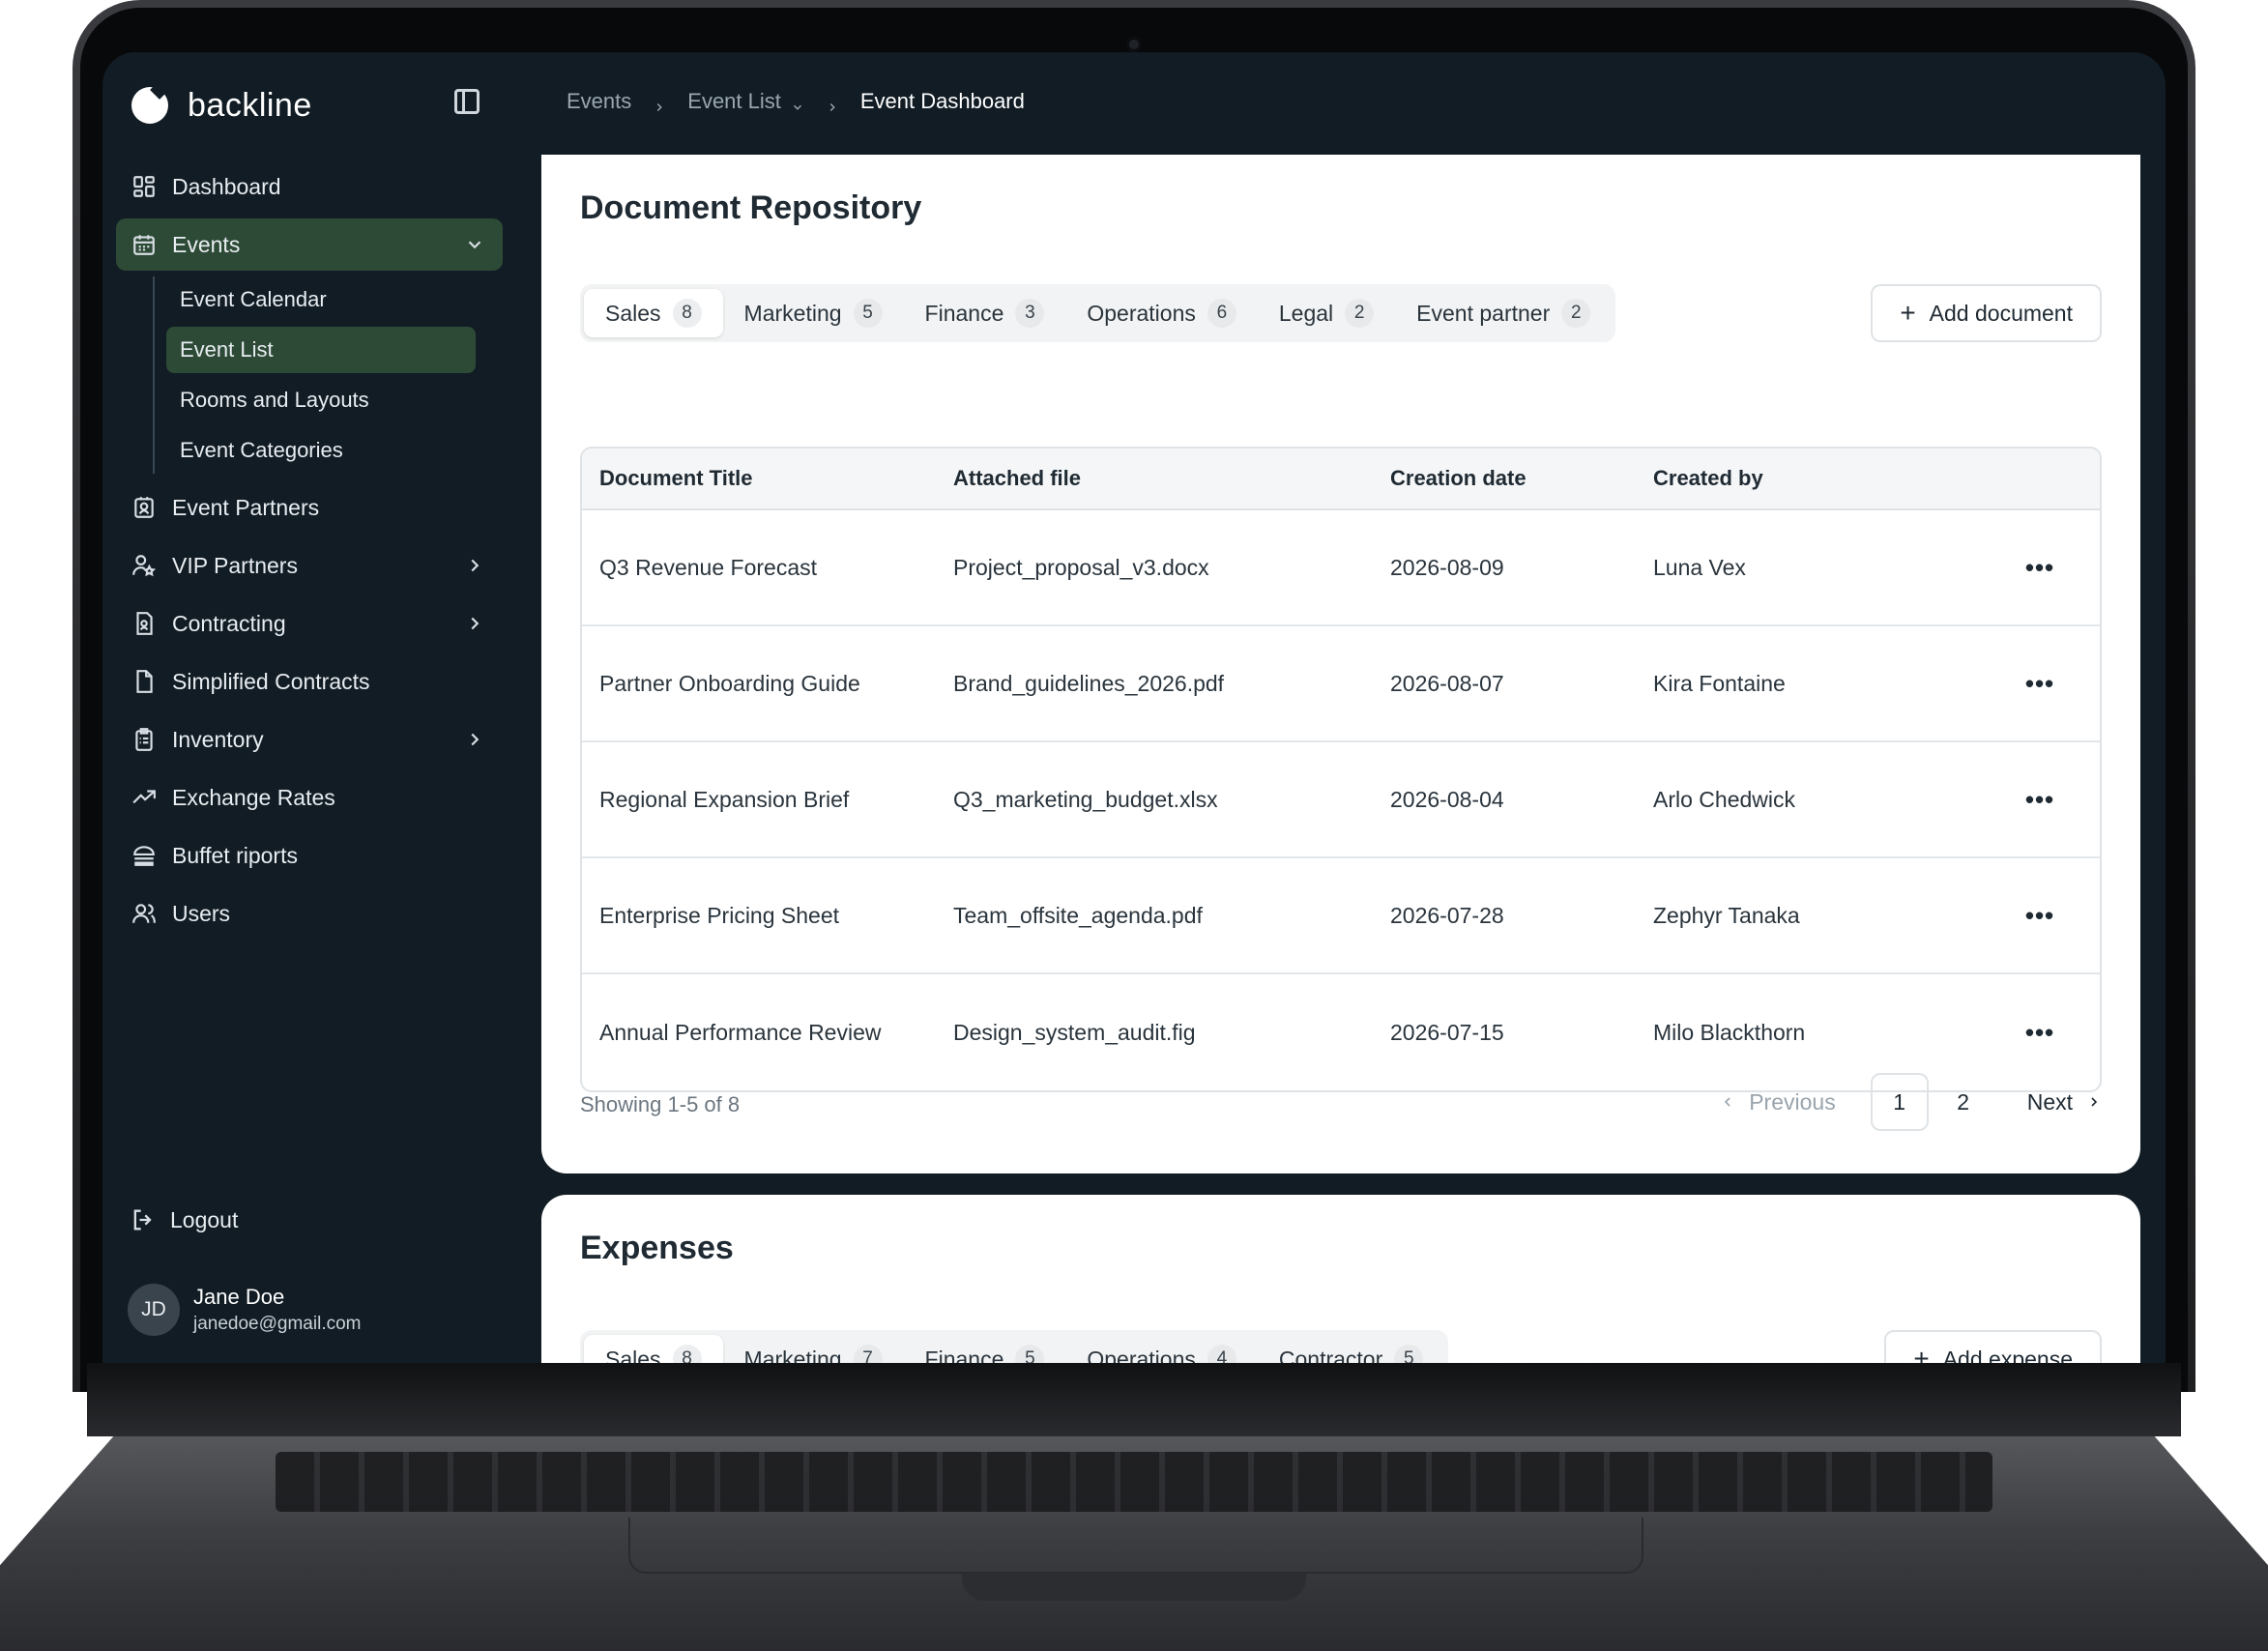 The image size is (2268, 1651). I want to click on sidebar-item-vip-partners: VIP Partners, so click(309, 566).